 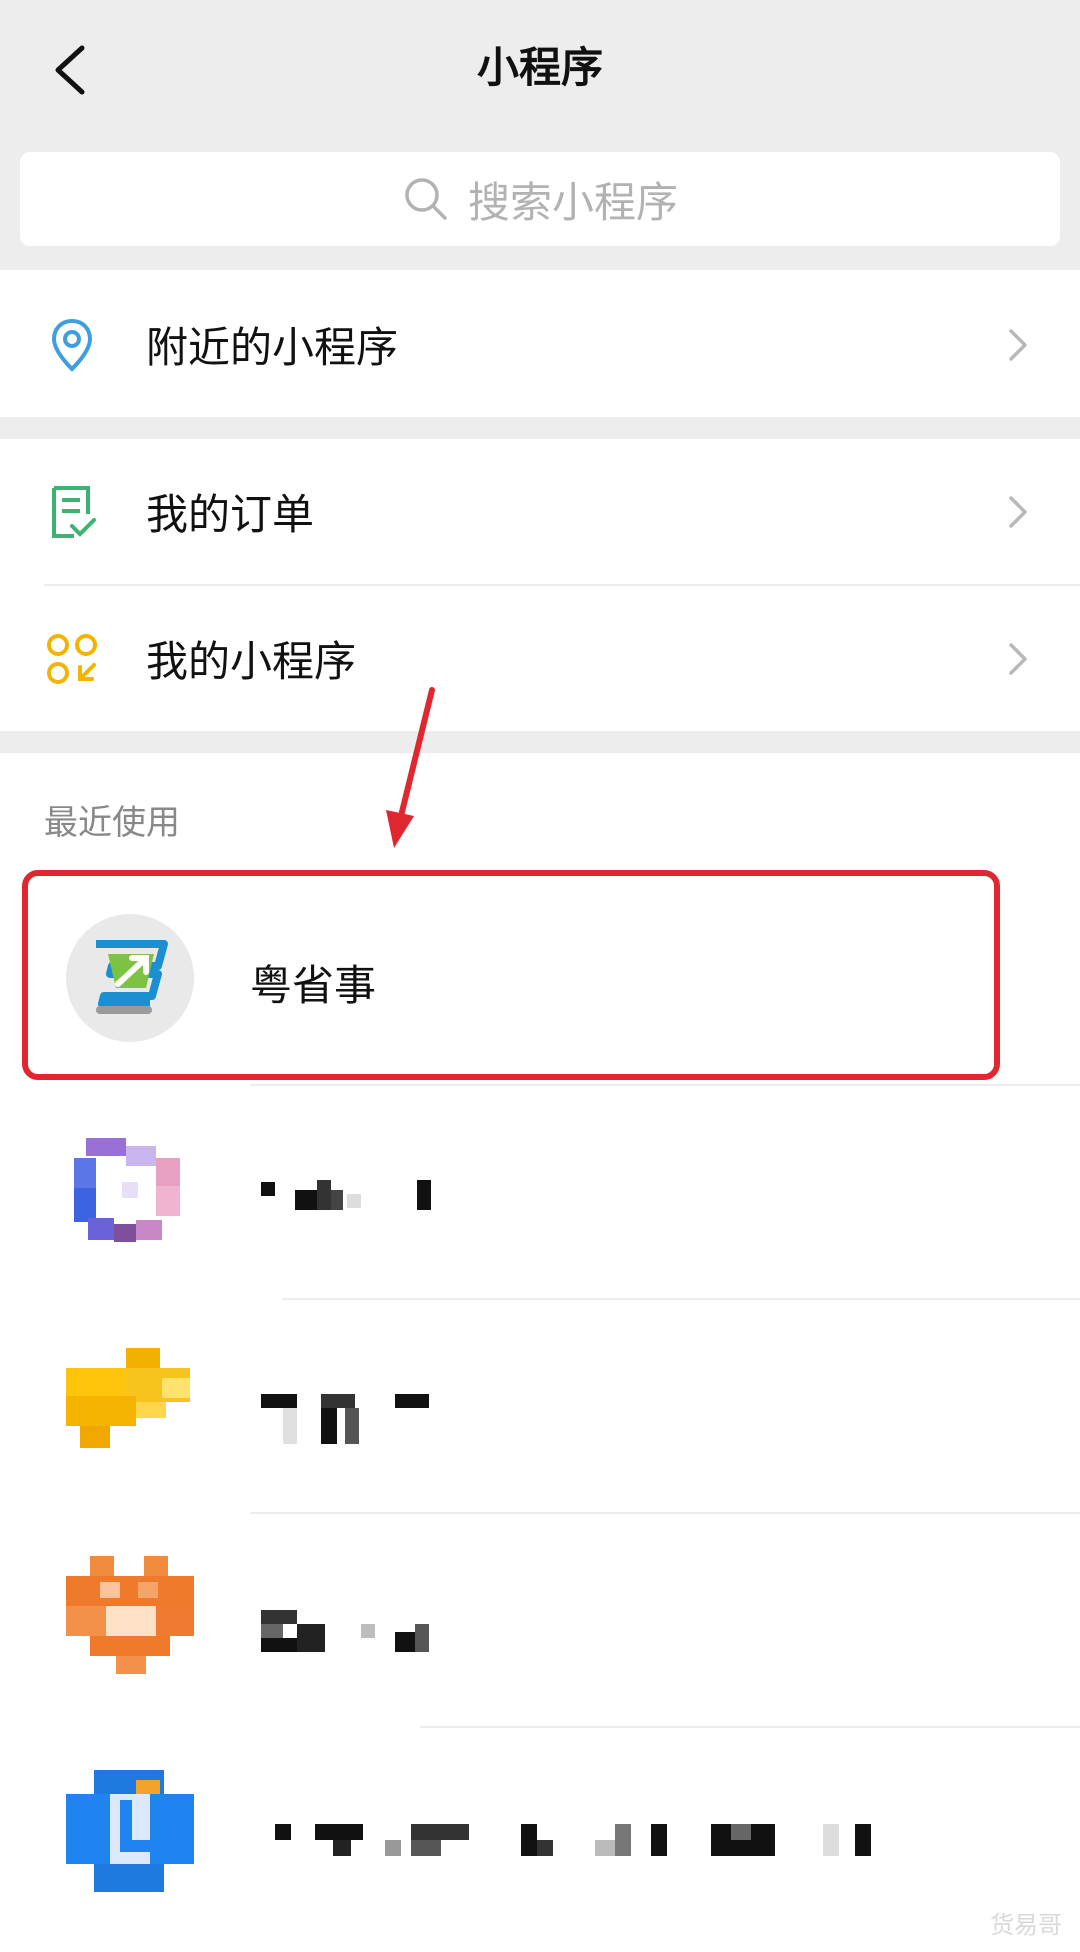 What do you see at coordinates (272, 347) in the screenshot?
I see `menu-item-label: 附近的小程序` at bounding box center [272, 347].